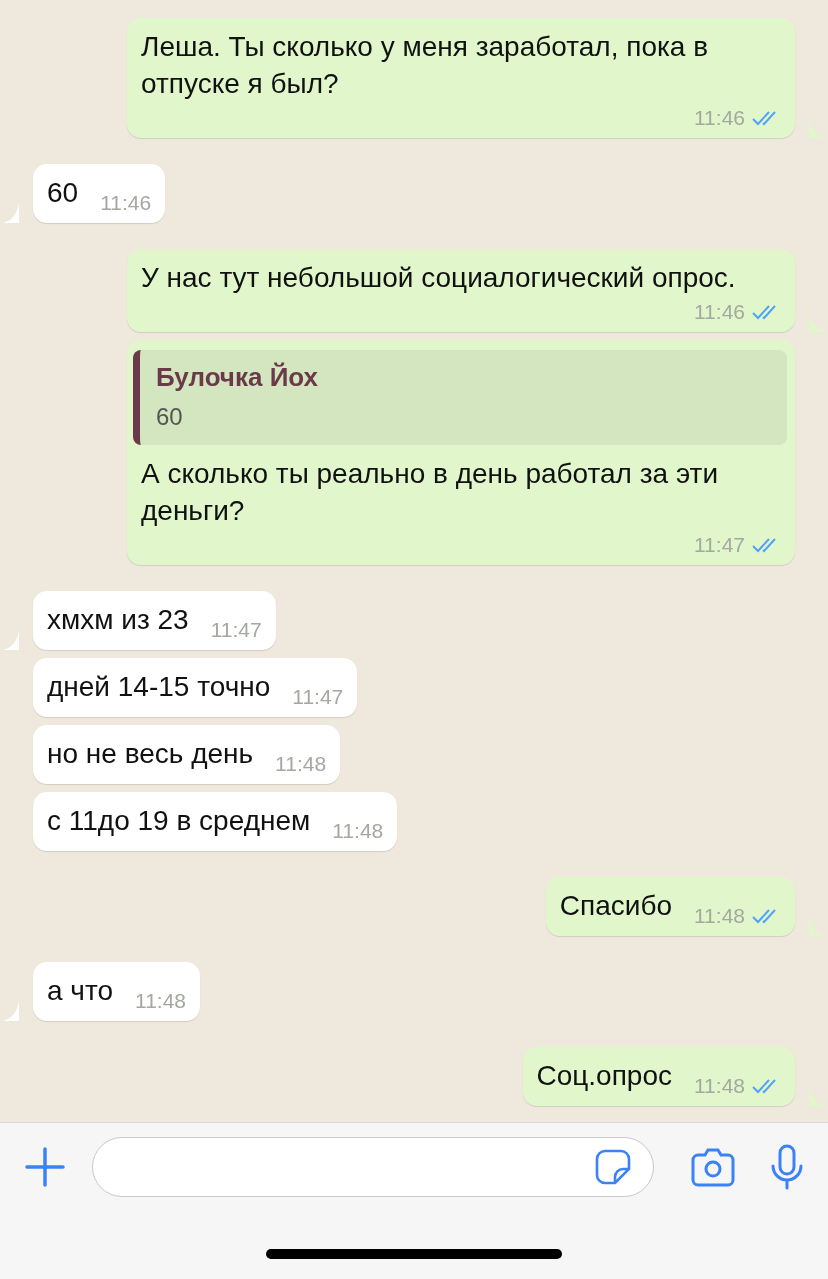  I want to click on message-text: Спасибо, so click(615, 906).